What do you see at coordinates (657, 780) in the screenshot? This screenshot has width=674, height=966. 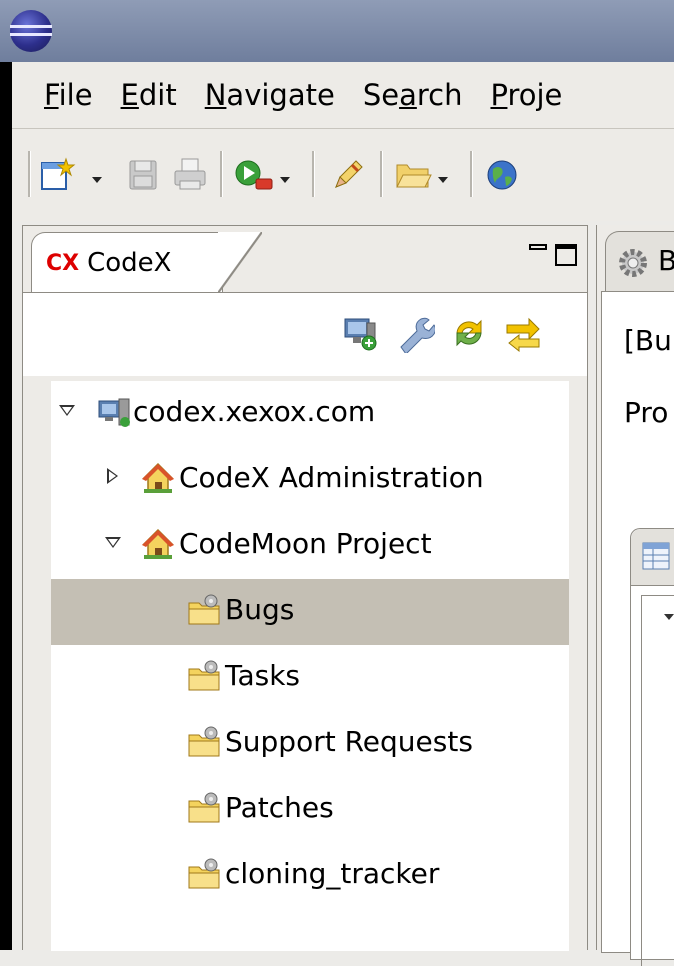 I see `editor-subpanel-content` at bounding box center [657, 780].